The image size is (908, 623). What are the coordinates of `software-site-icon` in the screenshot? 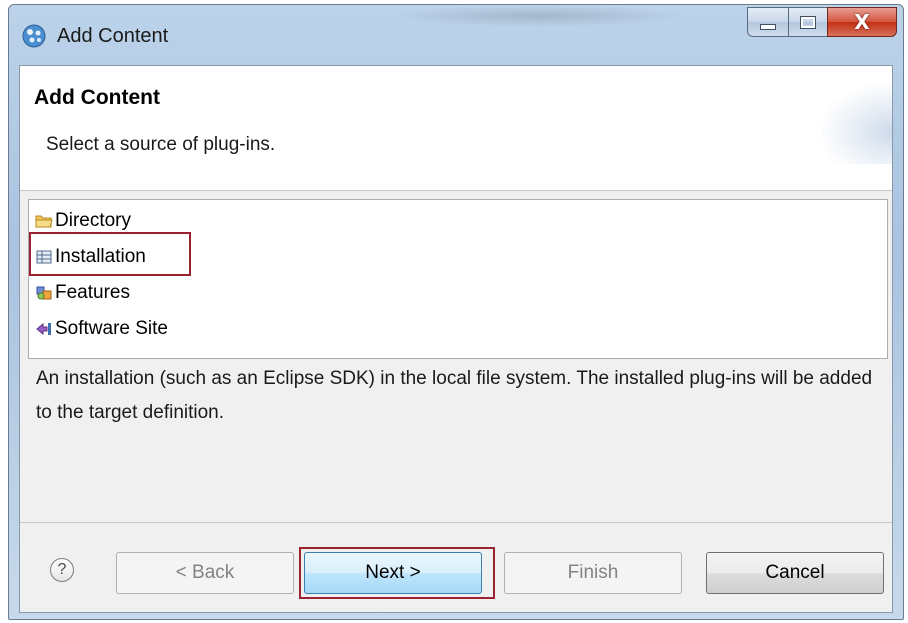 It's located at (44, 329).